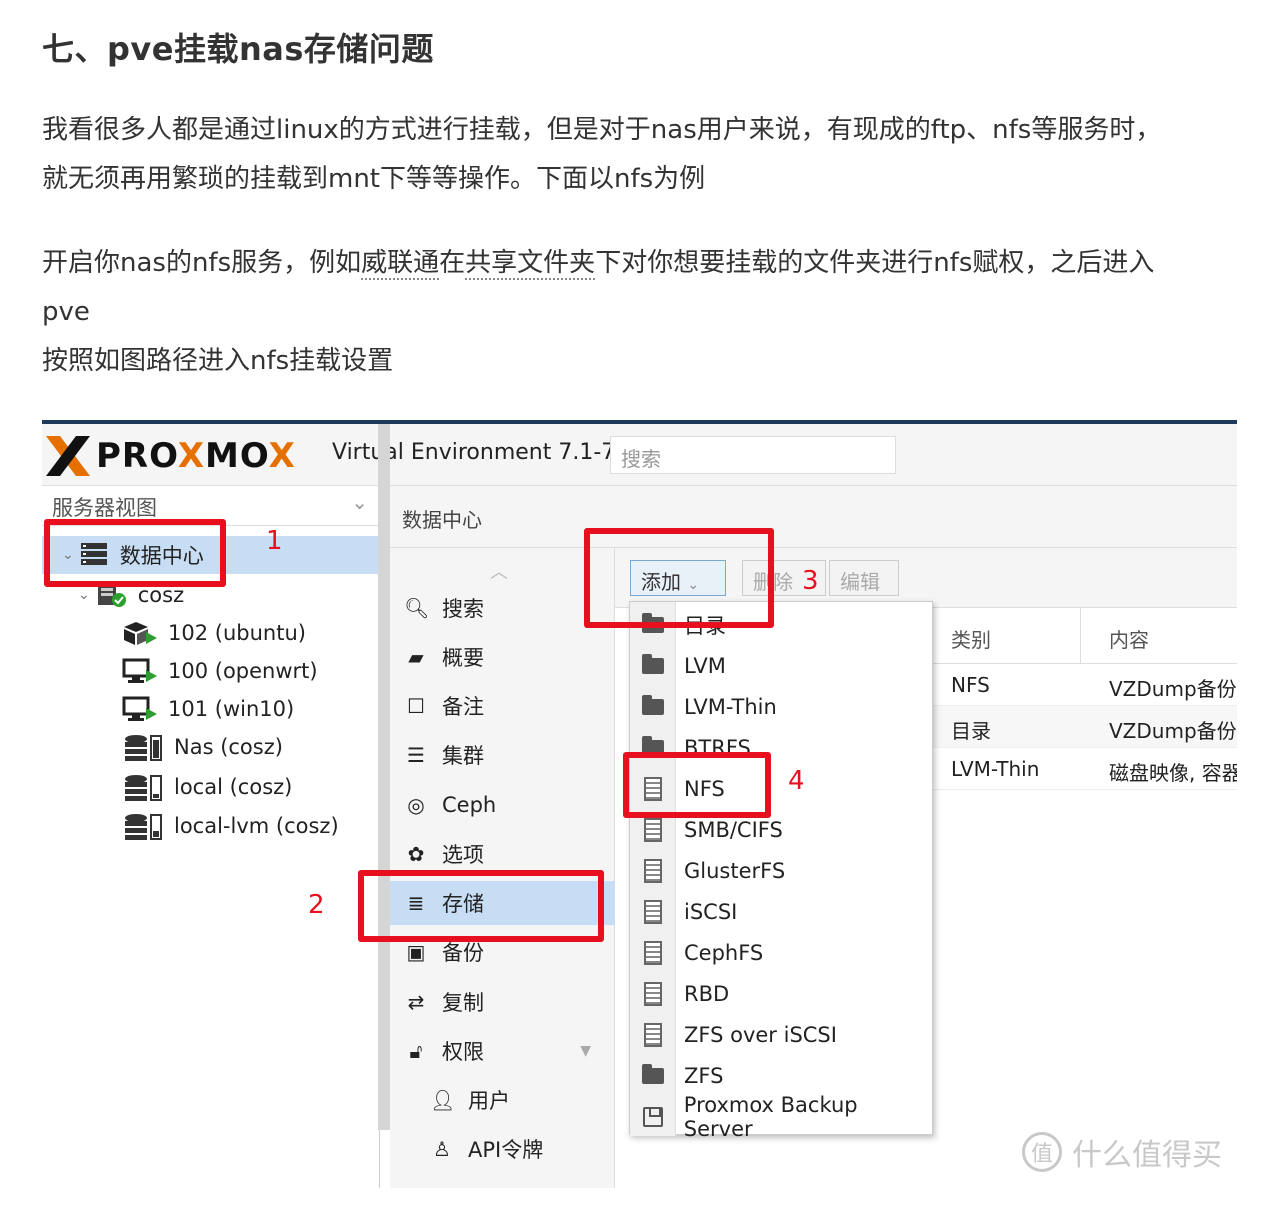 The image size is (1277, 1216). What do you see at coordinates (502, 706) in the screenshot?
I see `nav-item-notes: ☐ 备注` at bounding box center [502, 706].